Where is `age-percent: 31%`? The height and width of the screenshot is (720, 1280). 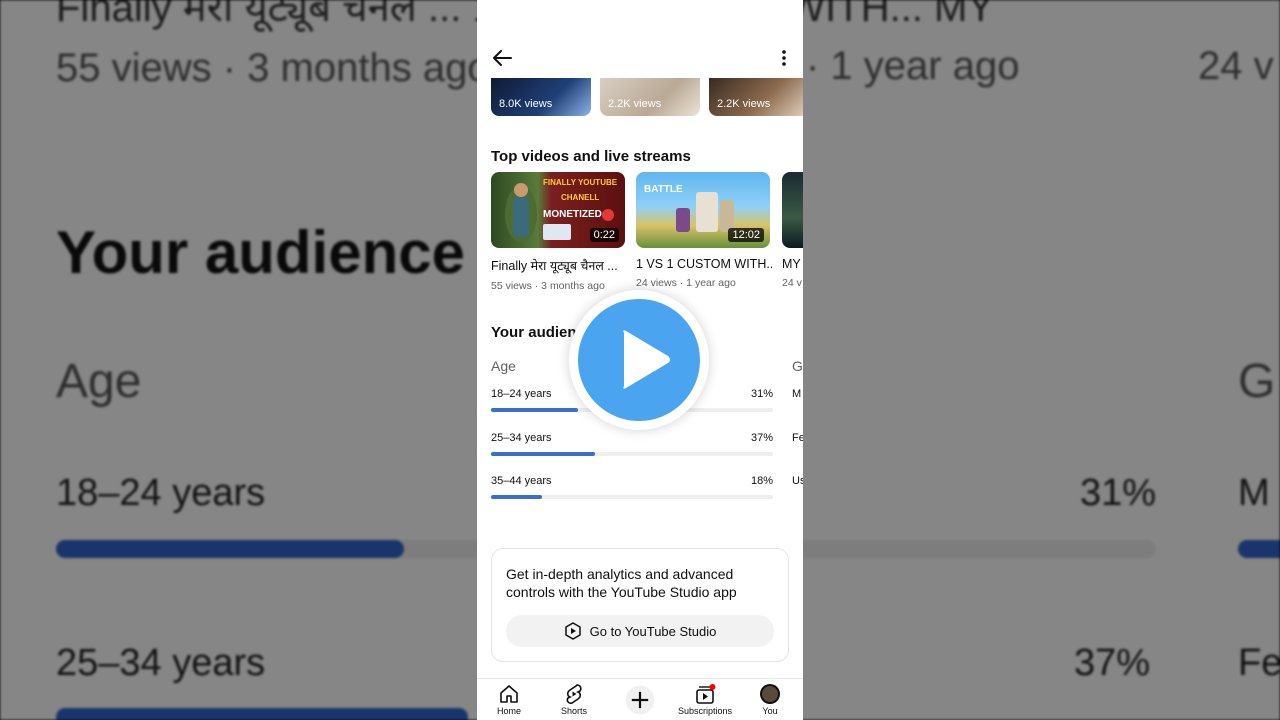 age-percent: 31% is located at coordinates (761, 394).